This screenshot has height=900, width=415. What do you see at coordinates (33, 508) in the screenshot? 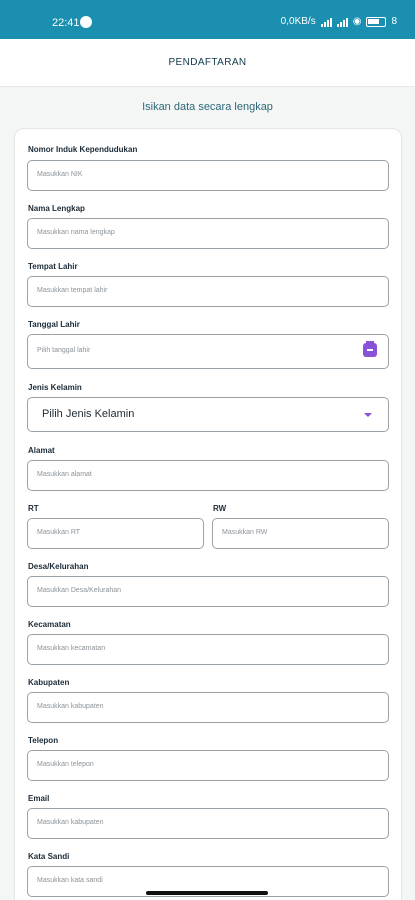
I see `rt-label: RT` at bounding box center [33, 508].